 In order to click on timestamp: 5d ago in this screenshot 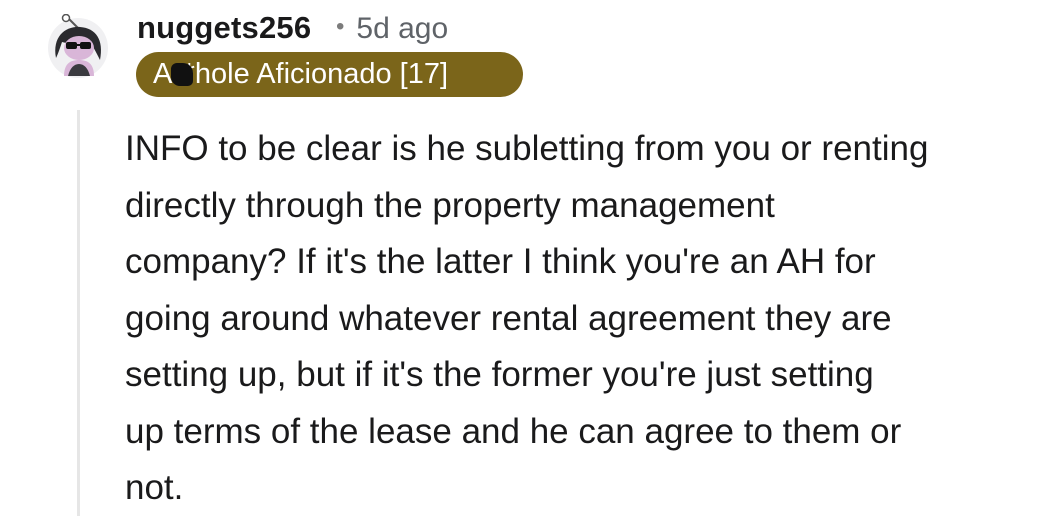, I will do `click(402, 28)`.